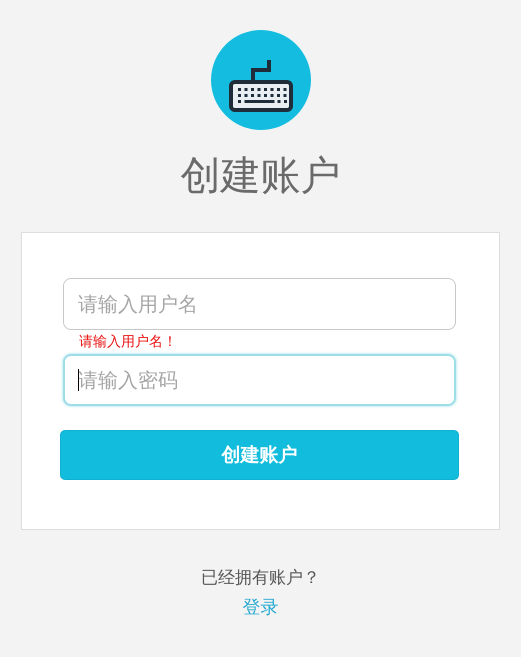 The height and width of the screenshot is (657, 521). Describe the element at coordinates (260, 80) in the screenshot. I see `keyboard-icon` at that location.